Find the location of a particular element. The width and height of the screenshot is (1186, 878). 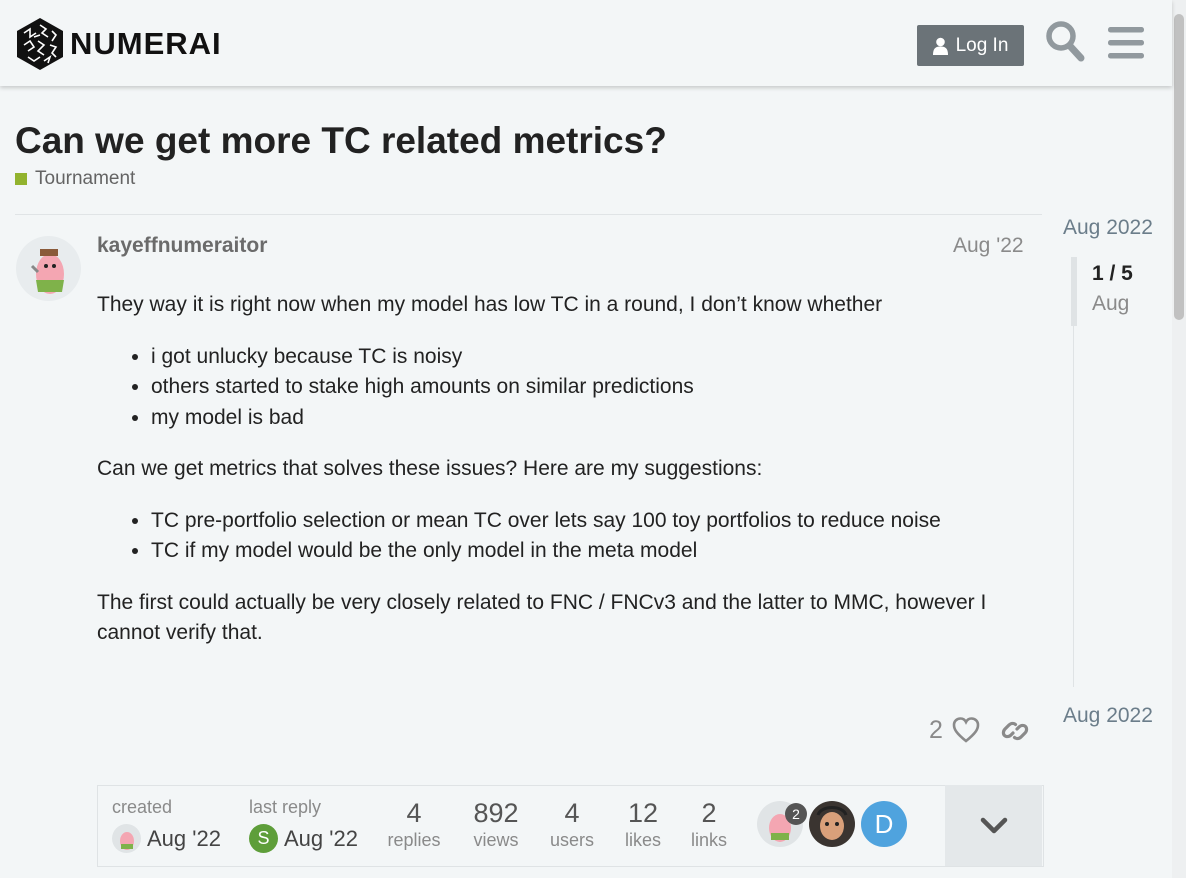

created-section: created Aug '22 is located at coordinates (166, 825).